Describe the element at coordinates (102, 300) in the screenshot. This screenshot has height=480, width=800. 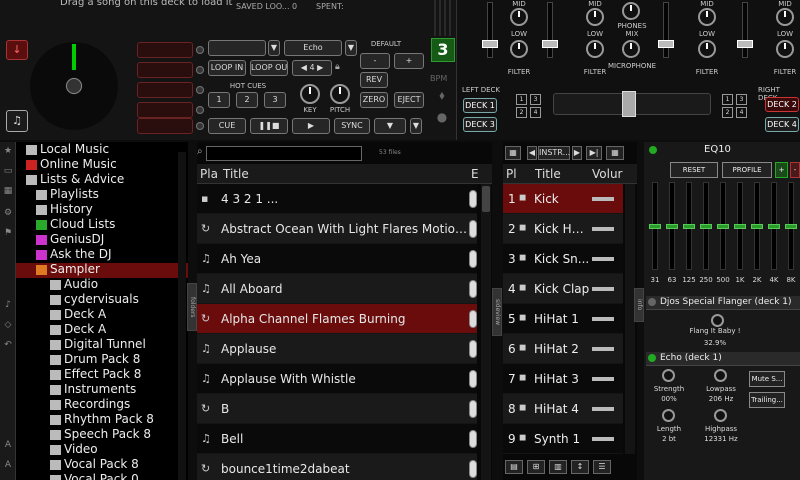
I see `tree-item: cydervisuals` at that location.